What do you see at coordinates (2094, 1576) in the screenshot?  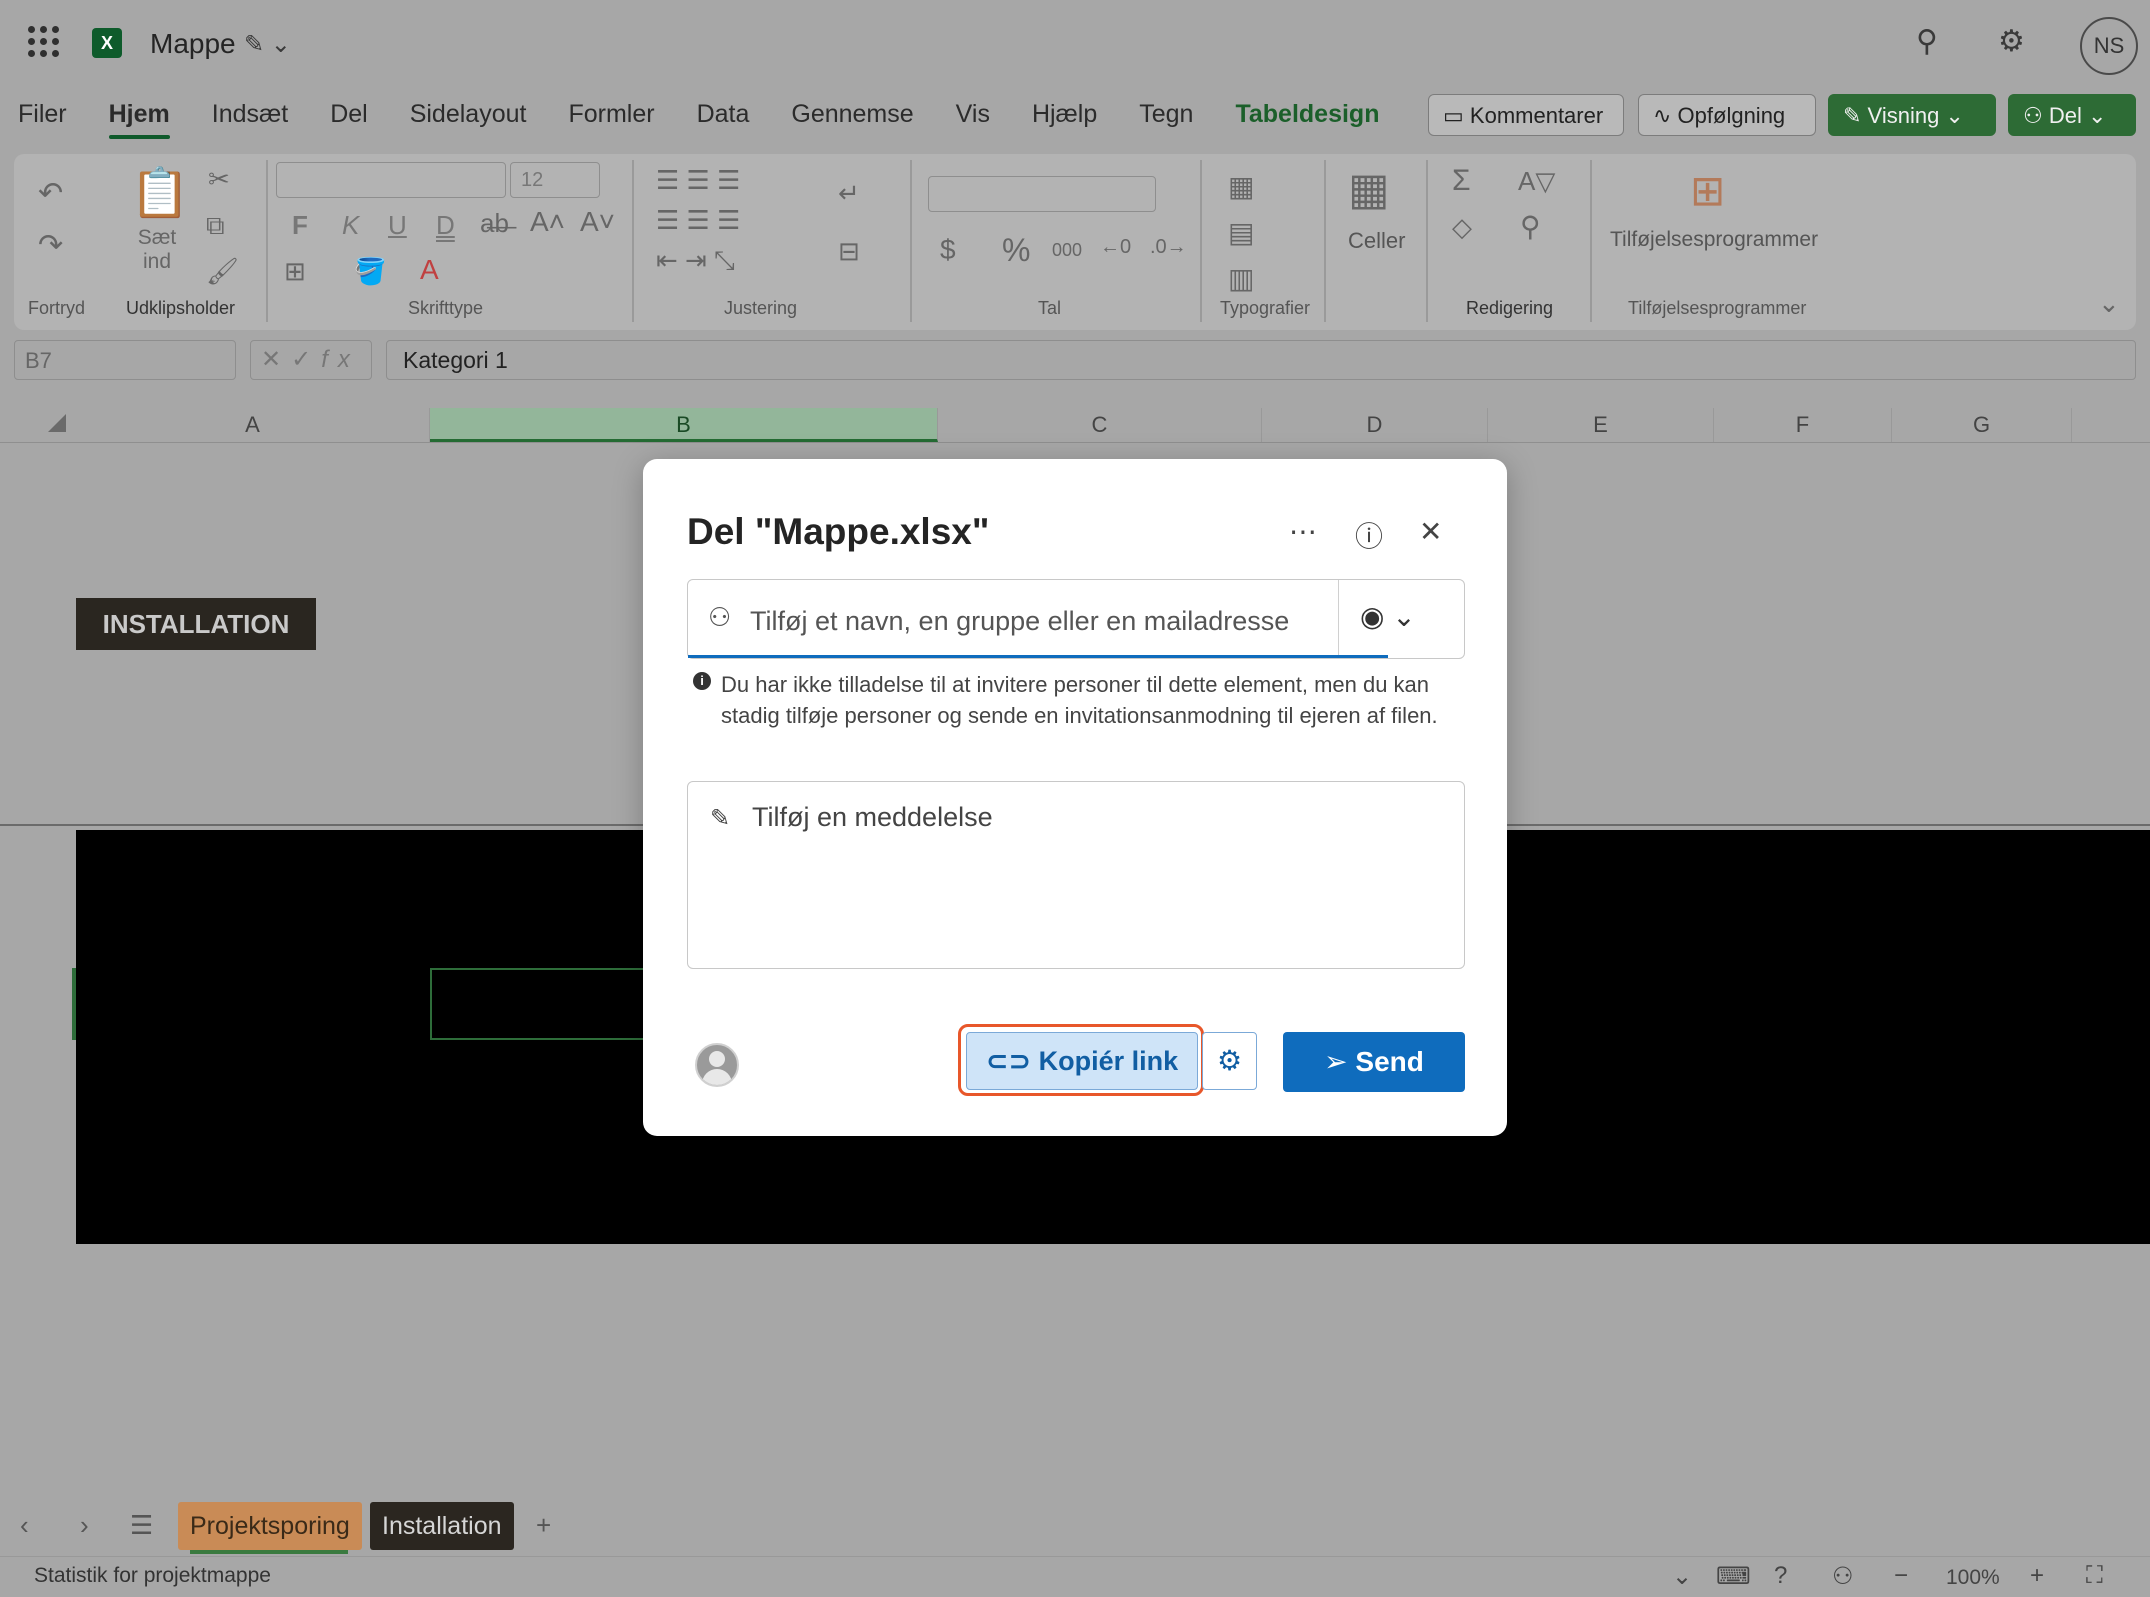 I see `fullscreen-icon: ⛶` at bounding box center [2094, 1576].